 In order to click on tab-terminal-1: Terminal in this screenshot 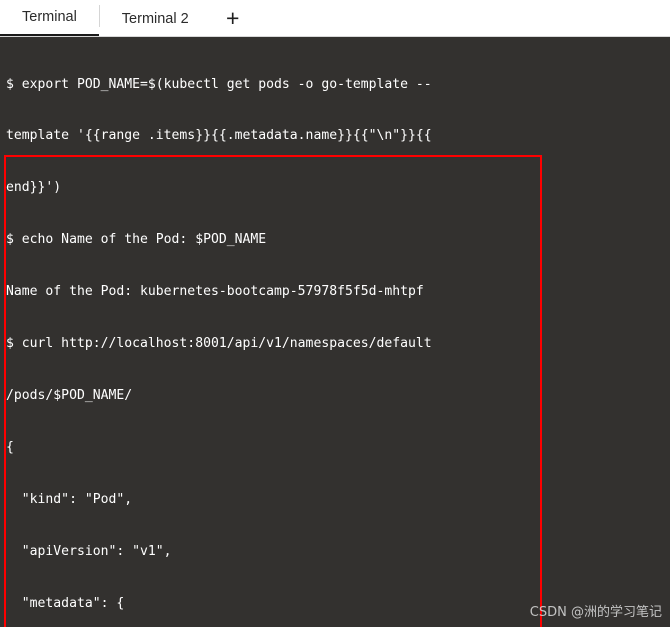, I will do `click(49, 18)`.